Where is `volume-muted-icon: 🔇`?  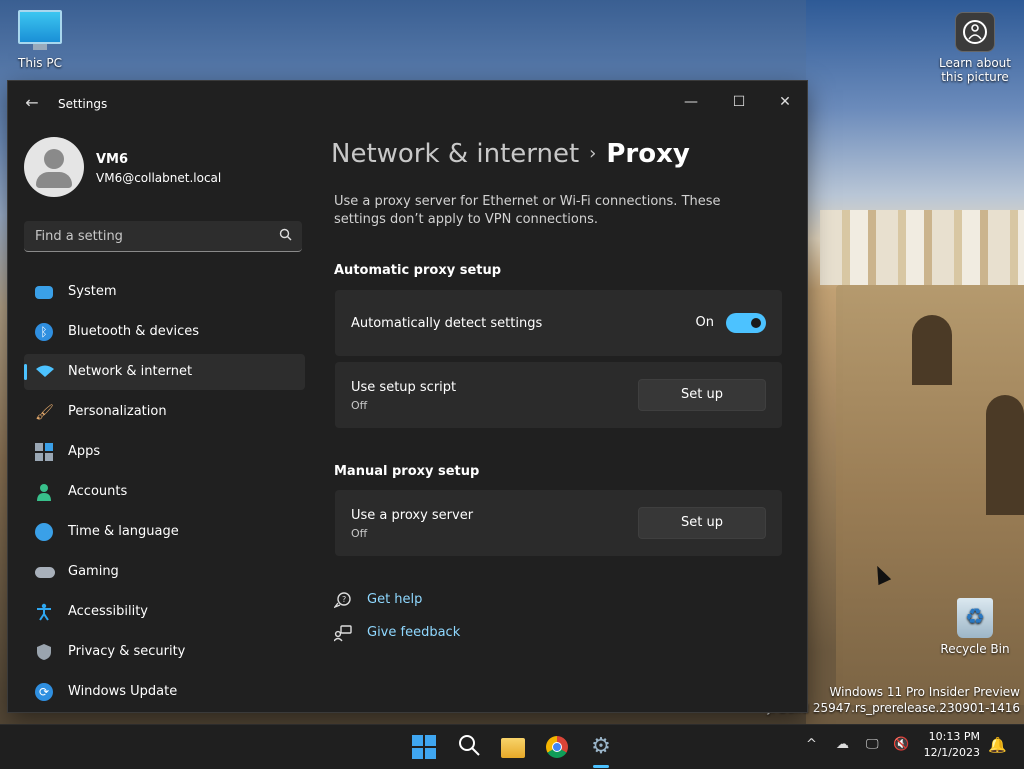 volume-muted-icon: 🔇 is located at coordinates (901, 744).